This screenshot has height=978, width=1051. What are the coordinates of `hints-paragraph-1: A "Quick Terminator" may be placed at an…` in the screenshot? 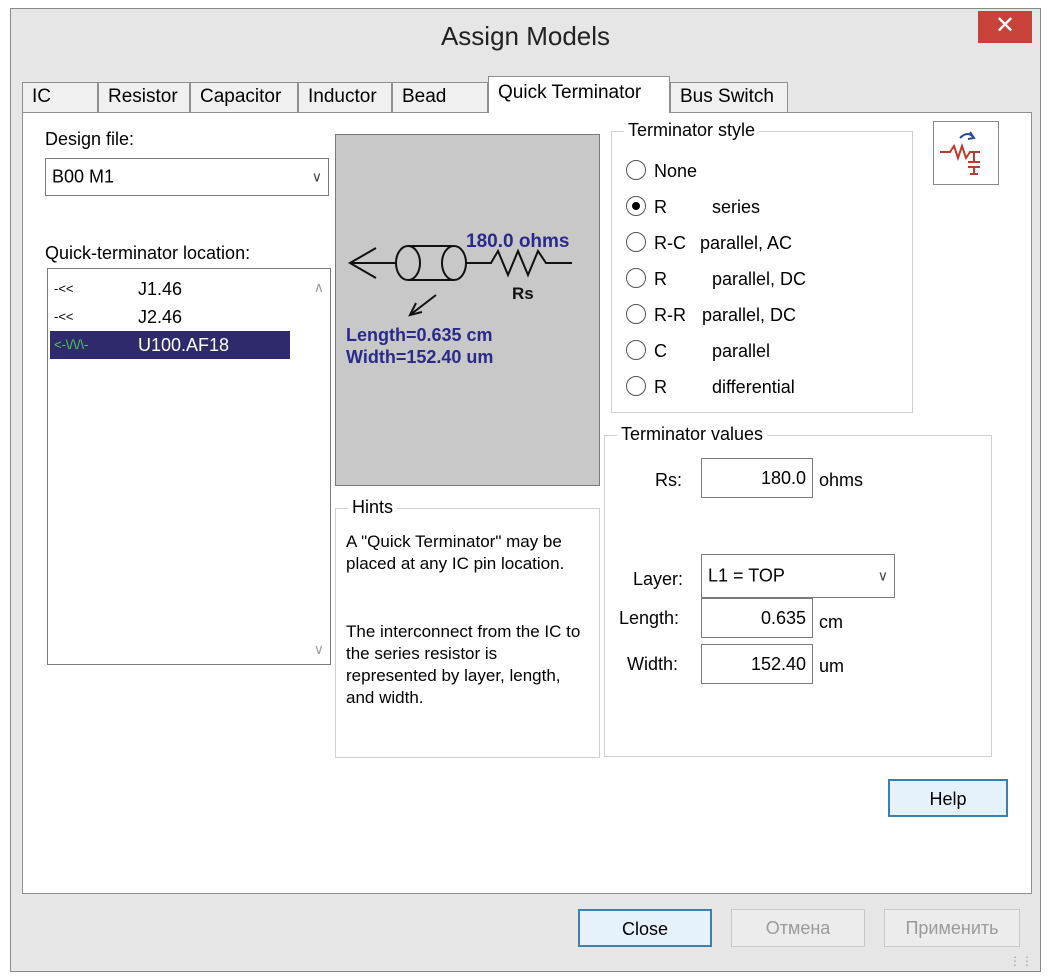 It's located at (455, 552).